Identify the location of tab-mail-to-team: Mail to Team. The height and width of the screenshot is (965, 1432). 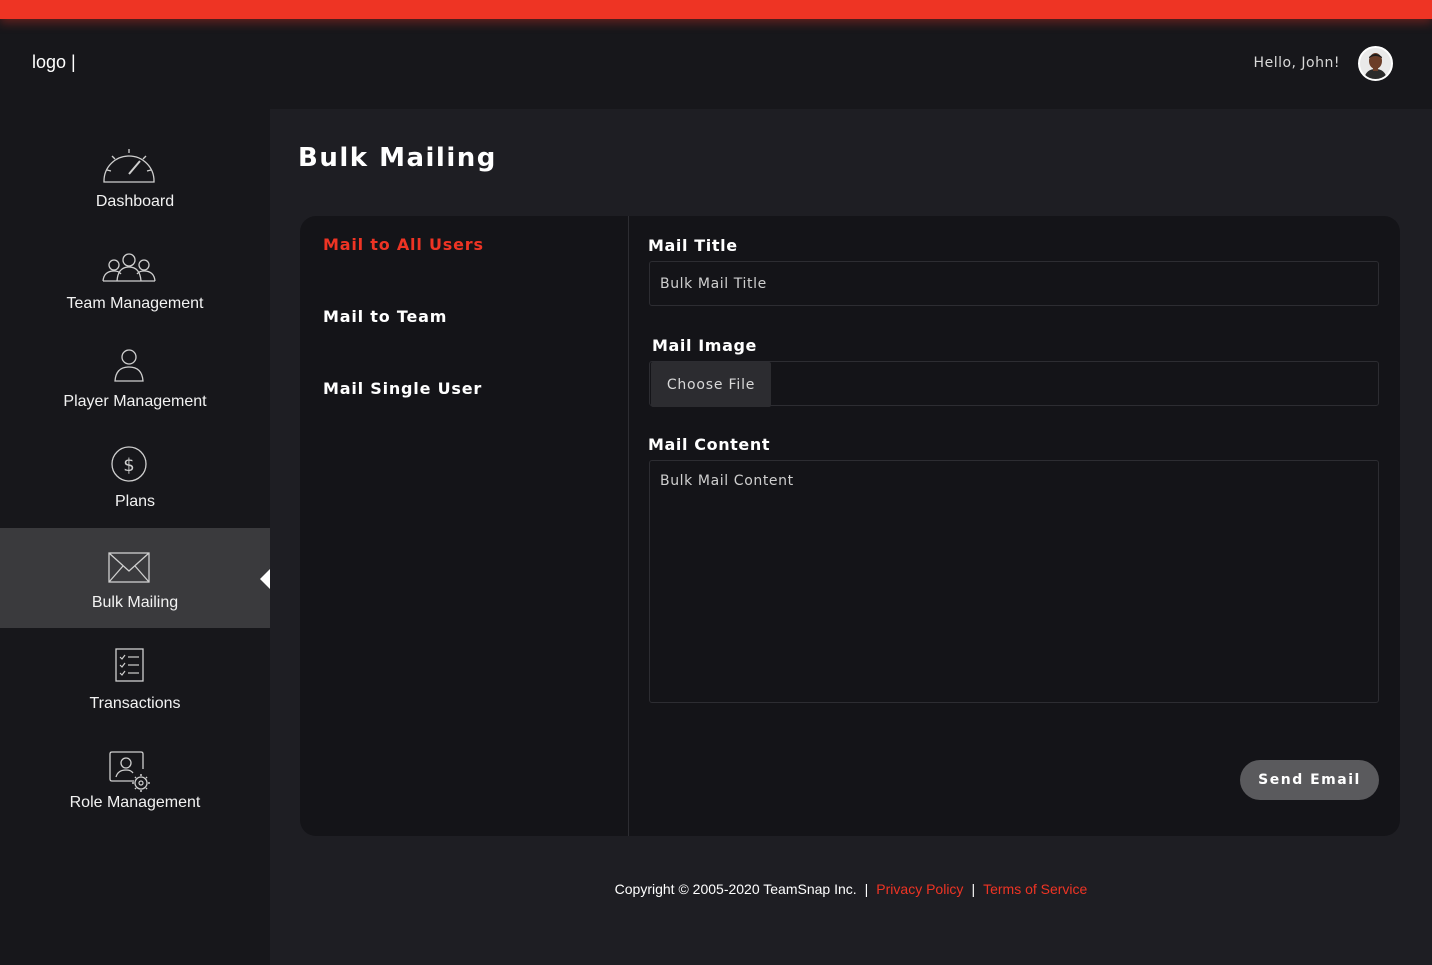
(385, 316).